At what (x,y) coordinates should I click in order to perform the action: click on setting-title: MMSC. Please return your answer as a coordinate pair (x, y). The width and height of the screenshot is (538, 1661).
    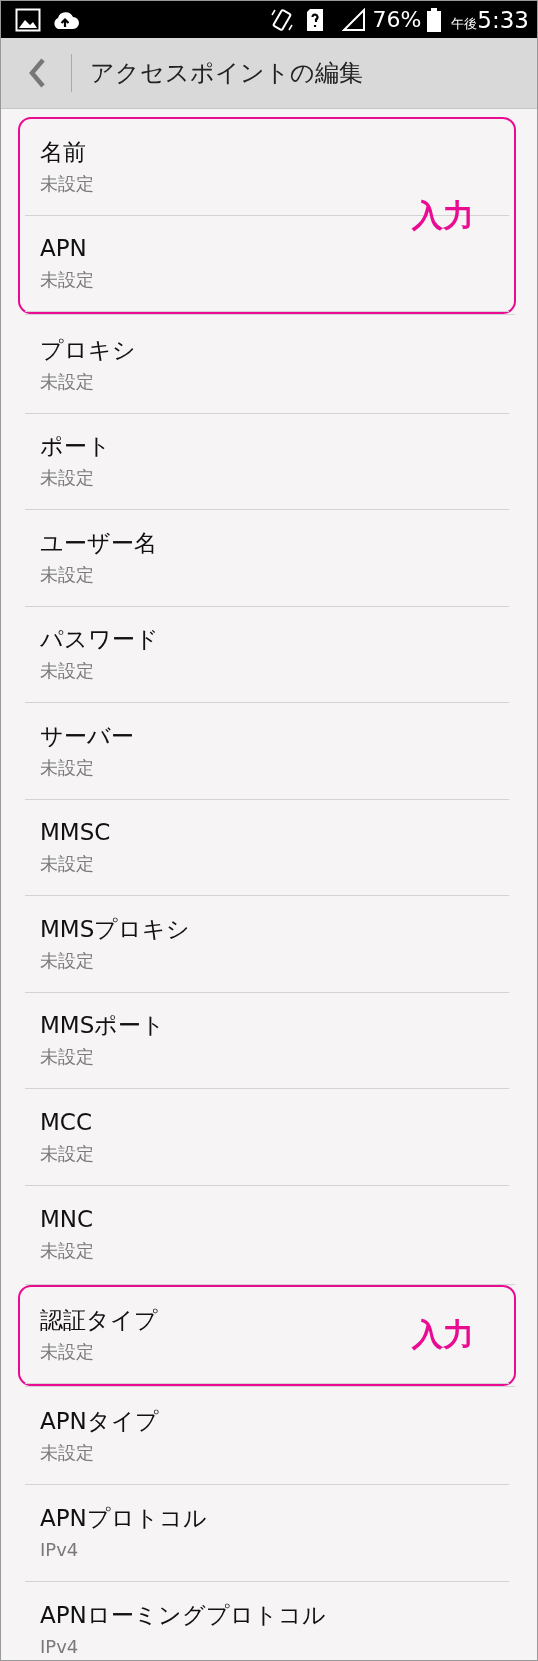
    Looking at the image, I should click on (75, 833).